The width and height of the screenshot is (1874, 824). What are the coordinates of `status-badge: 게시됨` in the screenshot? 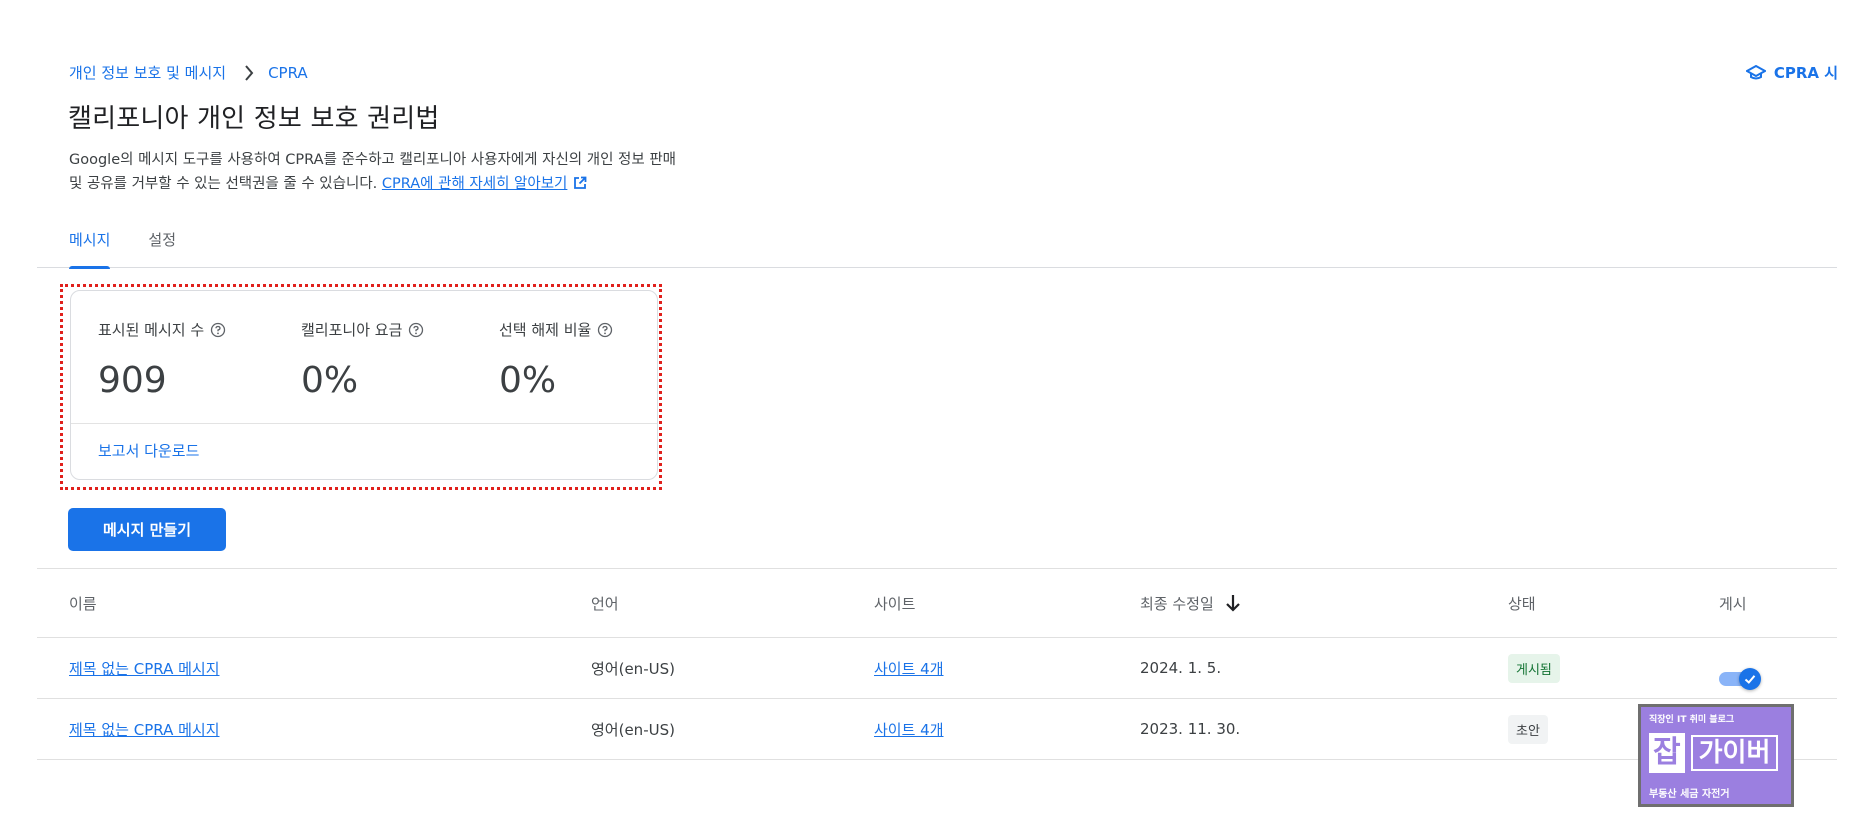 It's located at (1534, 668).